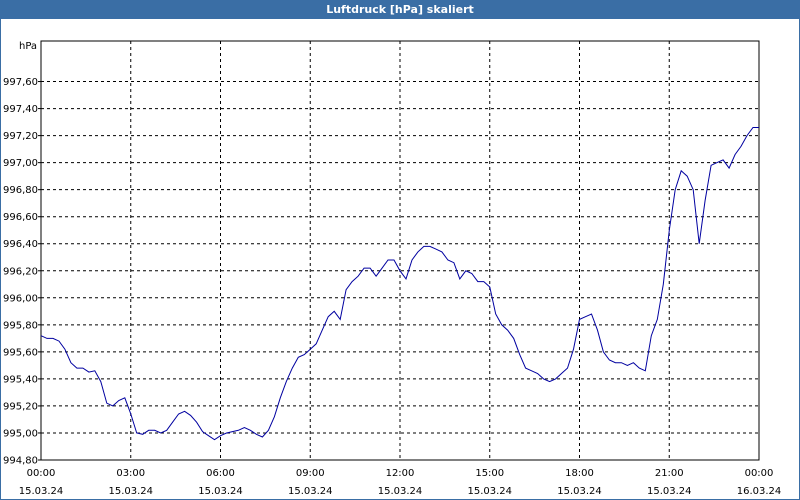  I want to click on y-axis-unit-label: hPa, so click(28, 46).